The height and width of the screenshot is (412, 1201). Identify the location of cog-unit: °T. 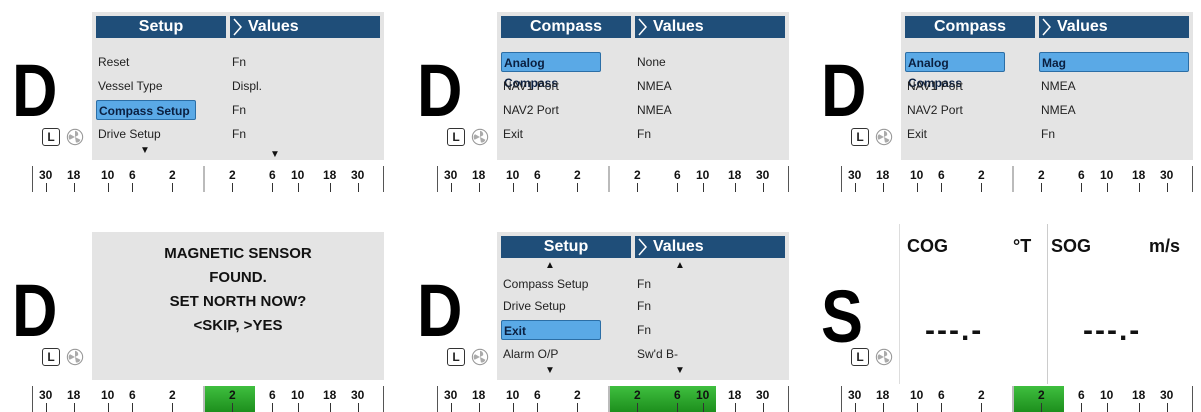
(1022, 246).